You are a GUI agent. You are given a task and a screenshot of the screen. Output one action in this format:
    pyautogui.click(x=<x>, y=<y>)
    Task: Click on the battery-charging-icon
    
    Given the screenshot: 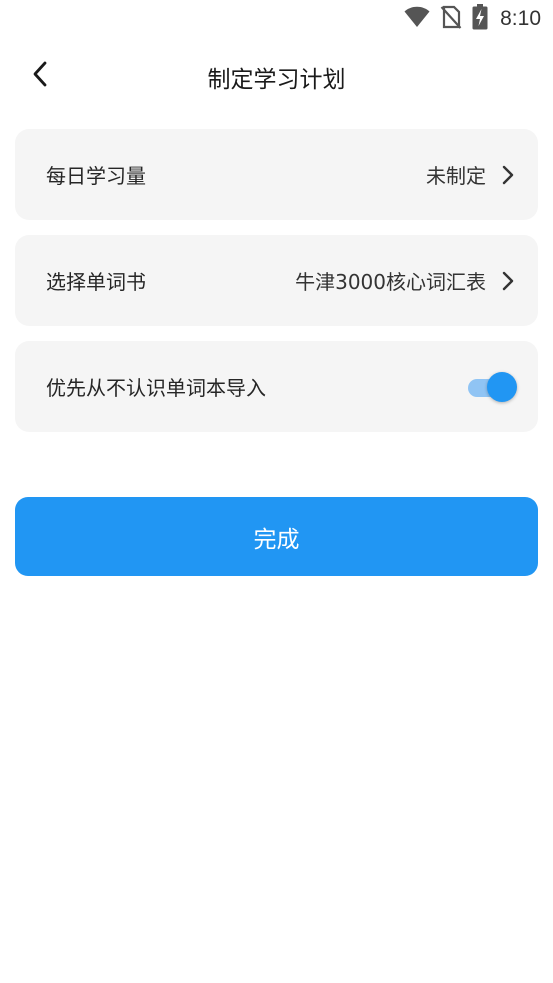 What is the action you would take?
    pyautogui.click(x=480, y=19)
    